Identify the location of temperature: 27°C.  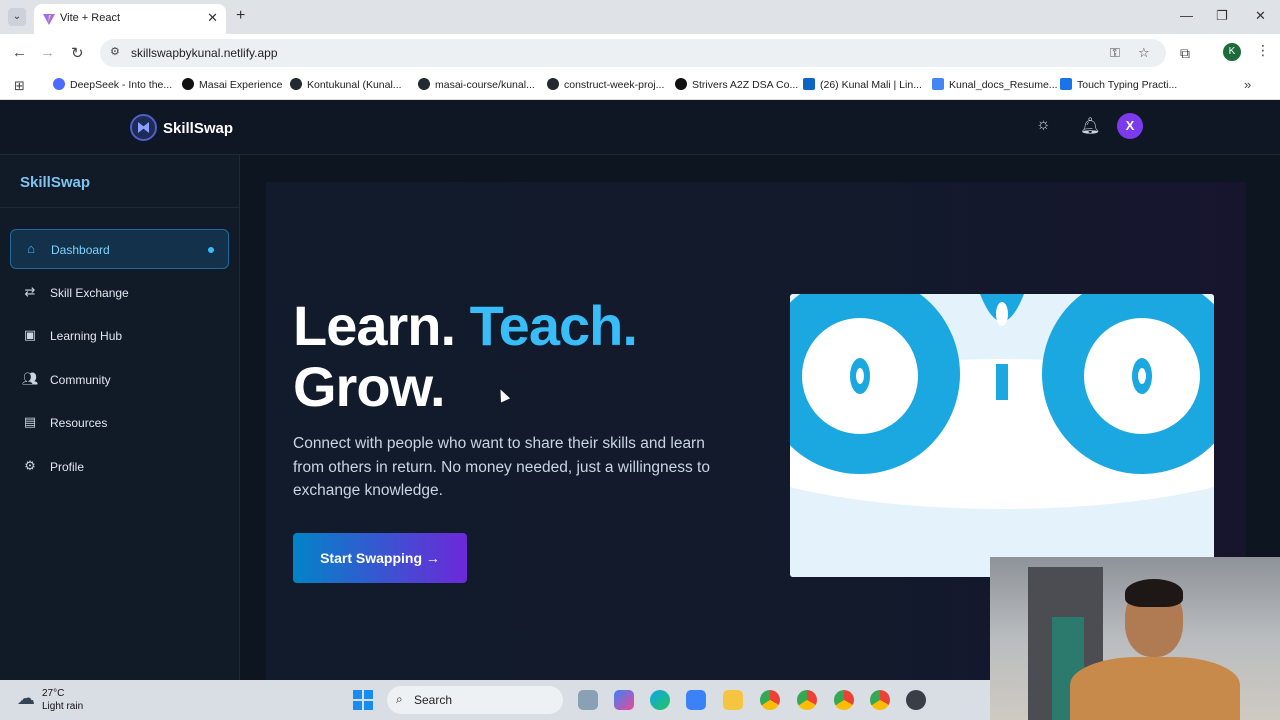
(53, 693).